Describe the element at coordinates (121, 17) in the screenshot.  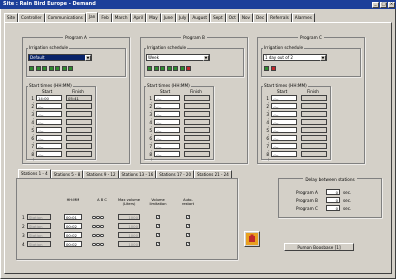
I see `tab-march: March` at that location.